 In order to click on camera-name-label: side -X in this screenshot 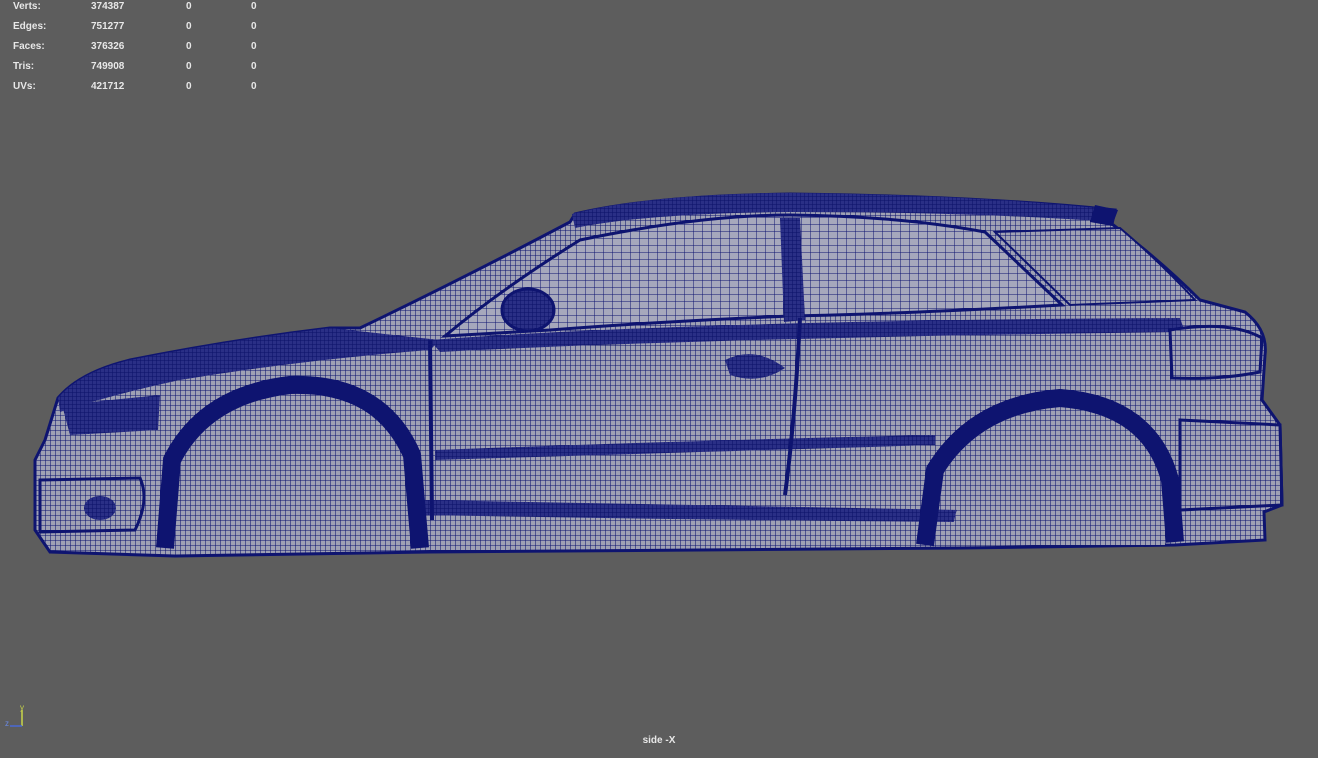, I will do `click(659, 740)`.